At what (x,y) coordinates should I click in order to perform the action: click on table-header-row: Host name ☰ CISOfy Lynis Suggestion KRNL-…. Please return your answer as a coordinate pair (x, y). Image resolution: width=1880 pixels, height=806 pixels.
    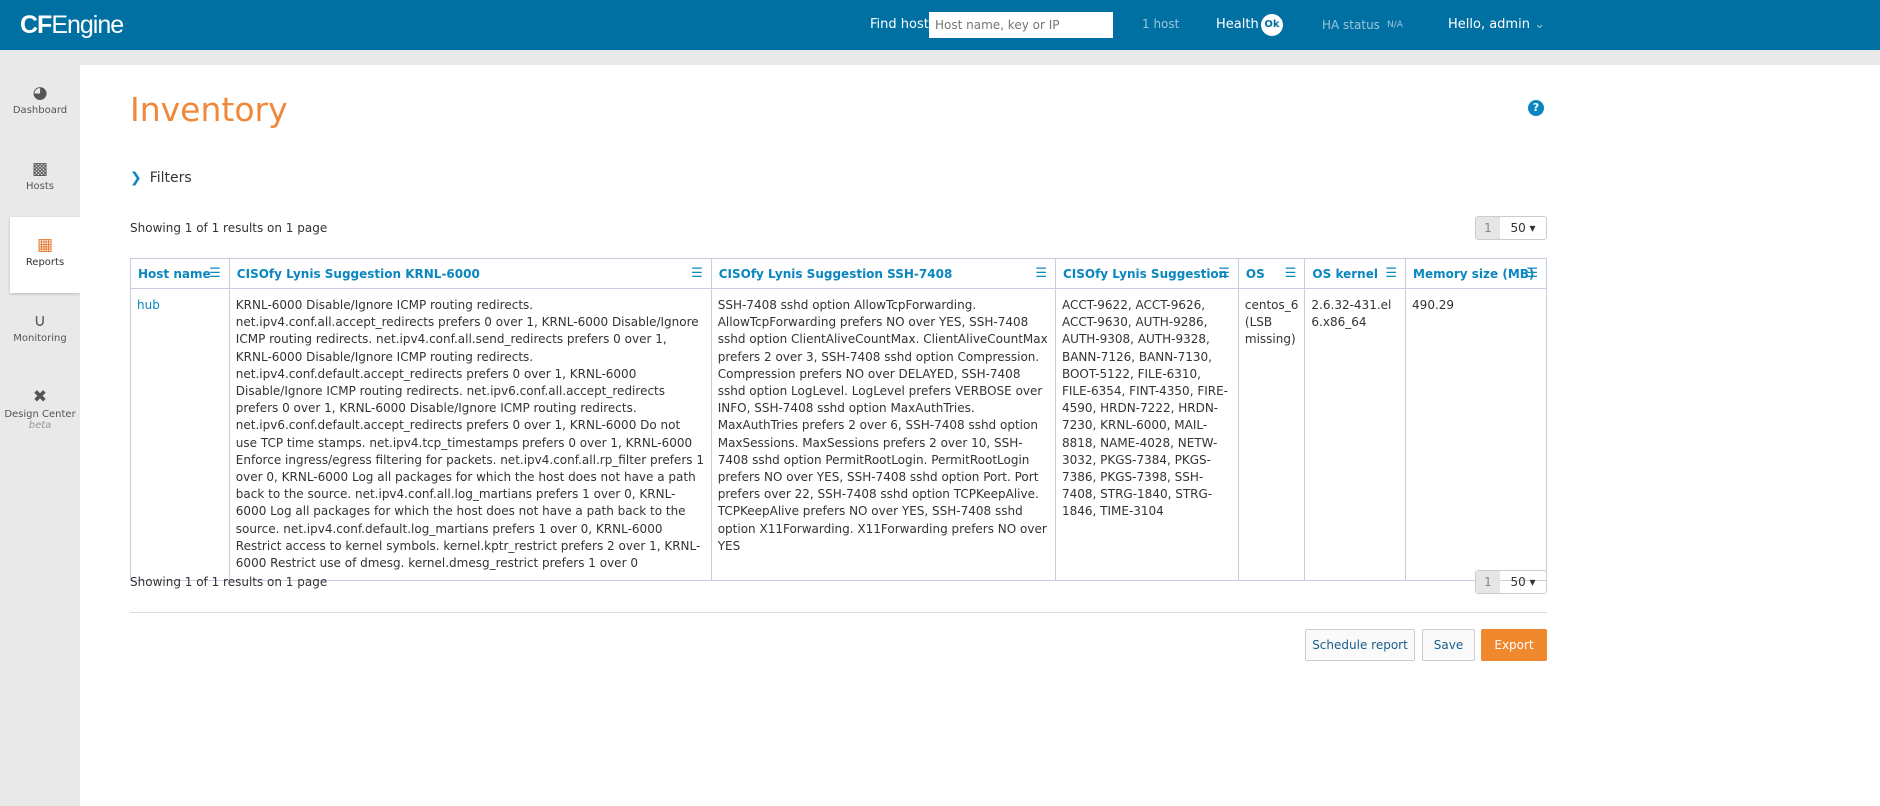
    Looking at the image, I should click on (838, 273).